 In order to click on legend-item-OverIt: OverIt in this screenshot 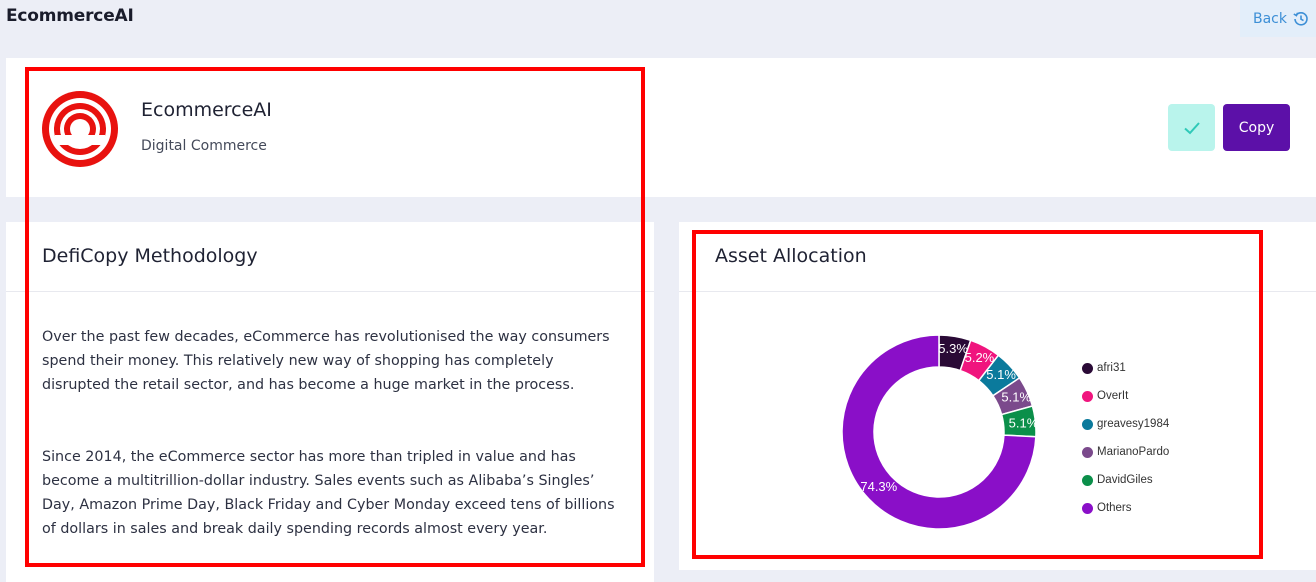, I will do `click(1125, 396)`.